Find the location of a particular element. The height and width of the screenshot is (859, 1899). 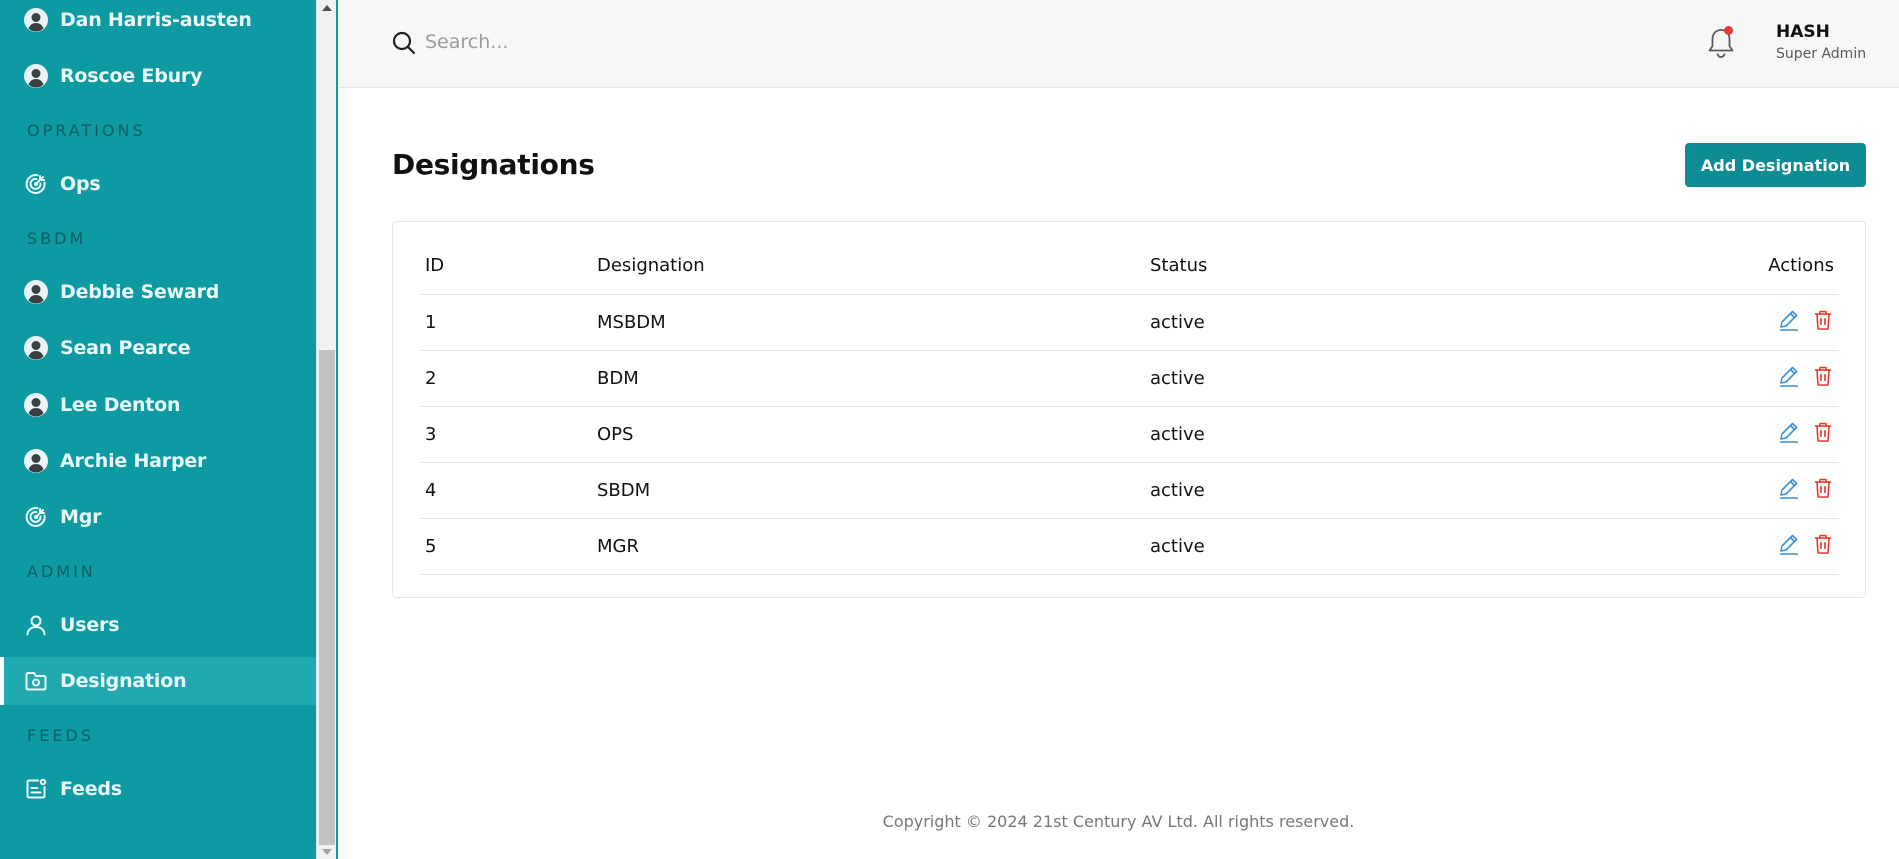

cell-designation: SBDM is located at coordinates (868, 490).